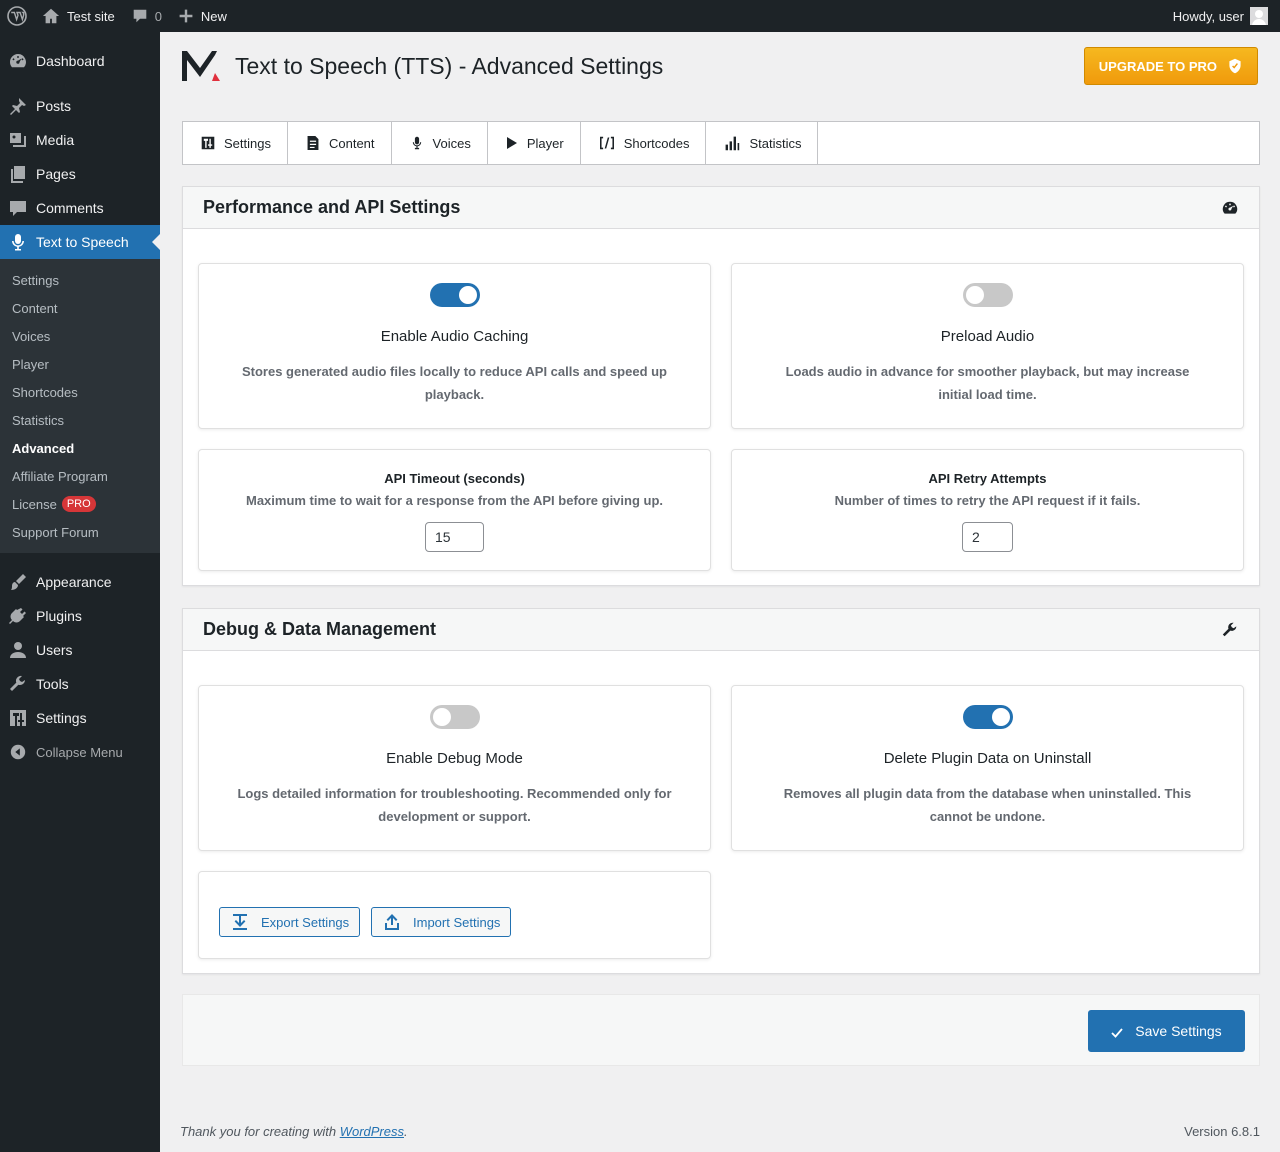 The image size is (1280, 1152). I want to click on sidebar-item-media: Media, so click(80, 140).